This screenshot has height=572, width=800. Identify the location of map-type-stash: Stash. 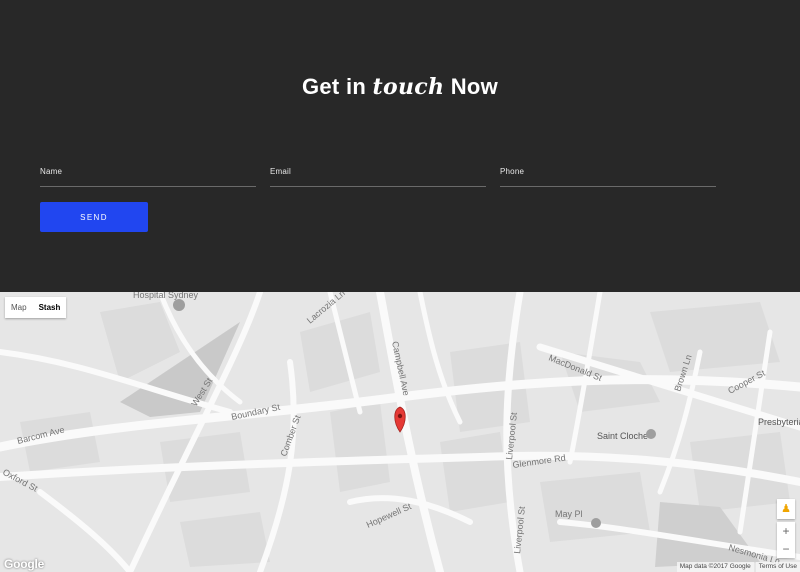
(50, 307).